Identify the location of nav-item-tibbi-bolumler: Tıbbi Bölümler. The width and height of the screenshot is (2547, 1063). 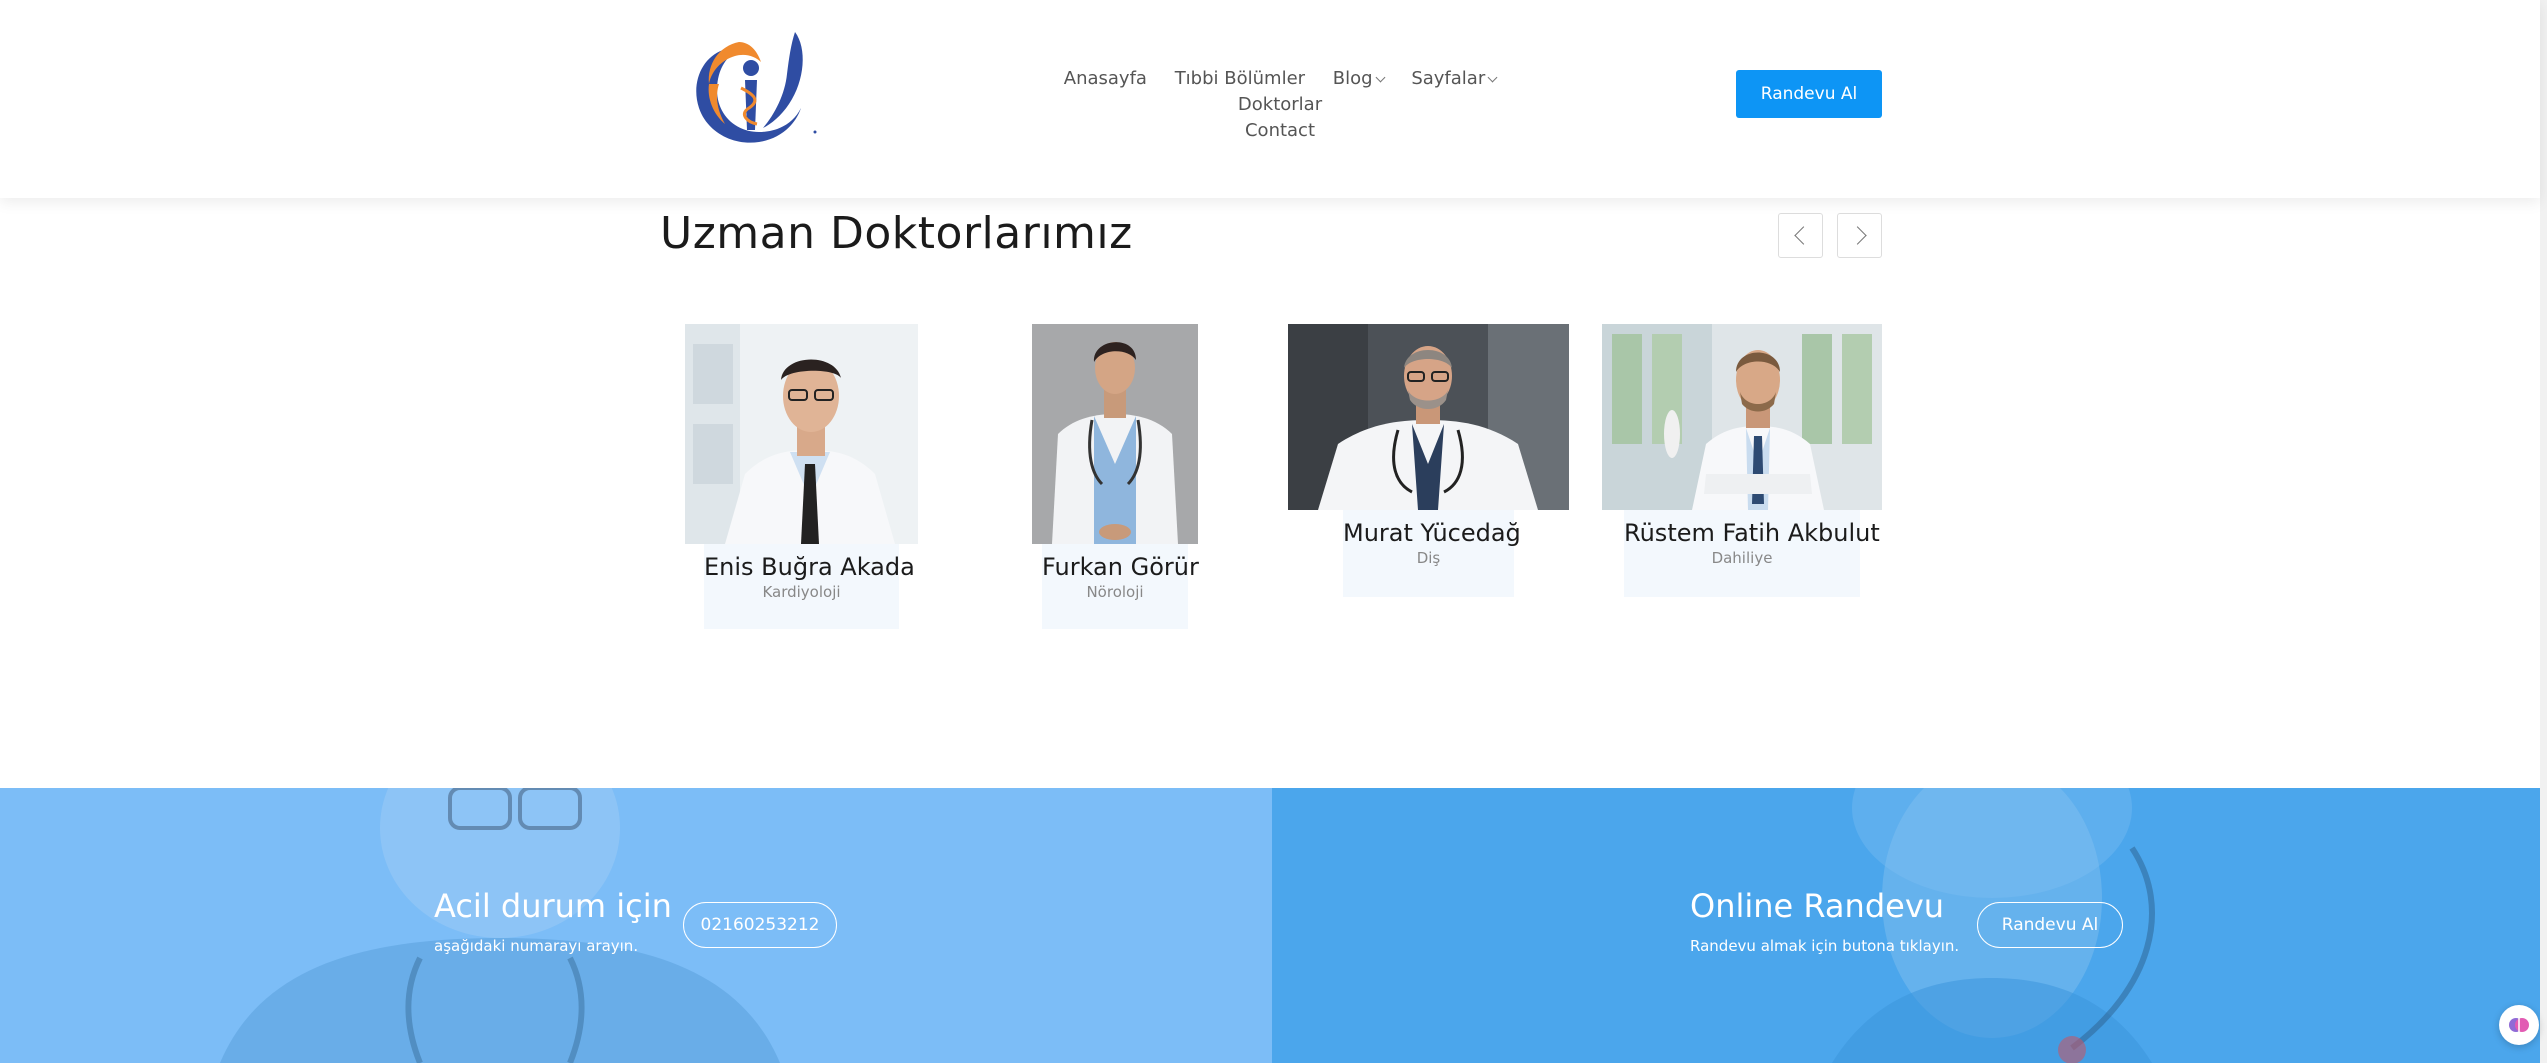
(1240, 79).